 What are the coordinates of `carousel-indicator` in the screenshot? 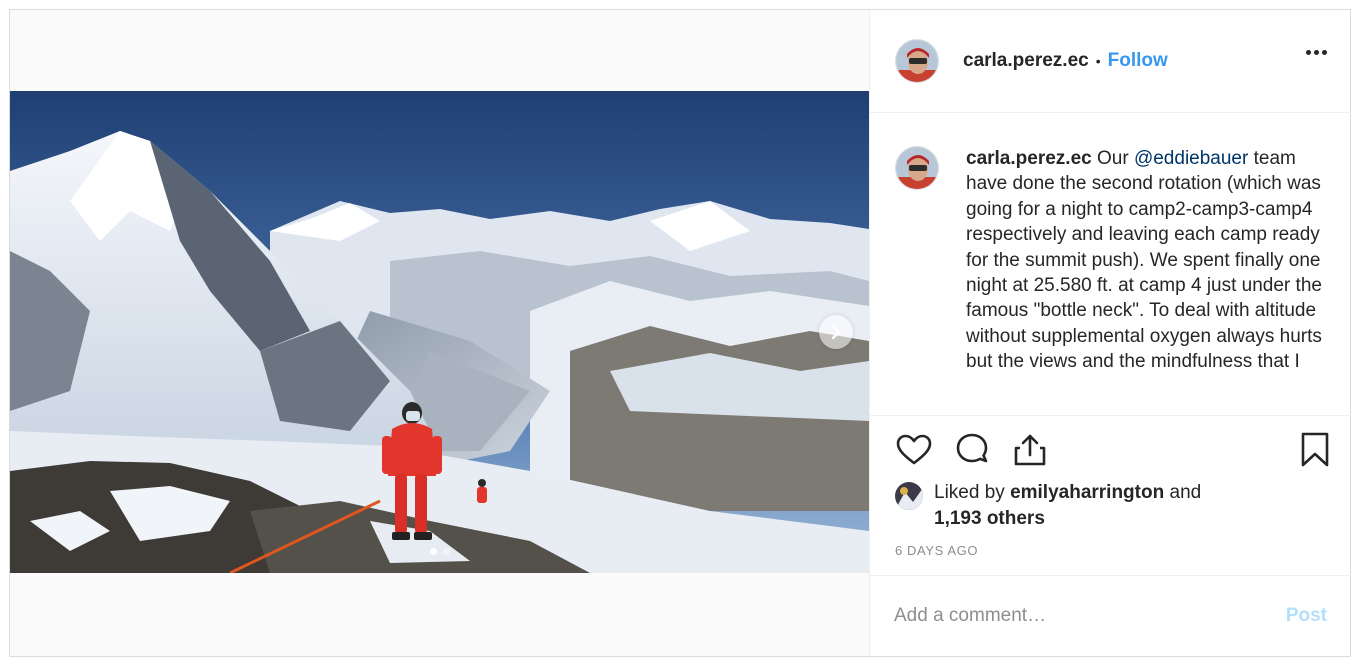 It's located at (439, 551).